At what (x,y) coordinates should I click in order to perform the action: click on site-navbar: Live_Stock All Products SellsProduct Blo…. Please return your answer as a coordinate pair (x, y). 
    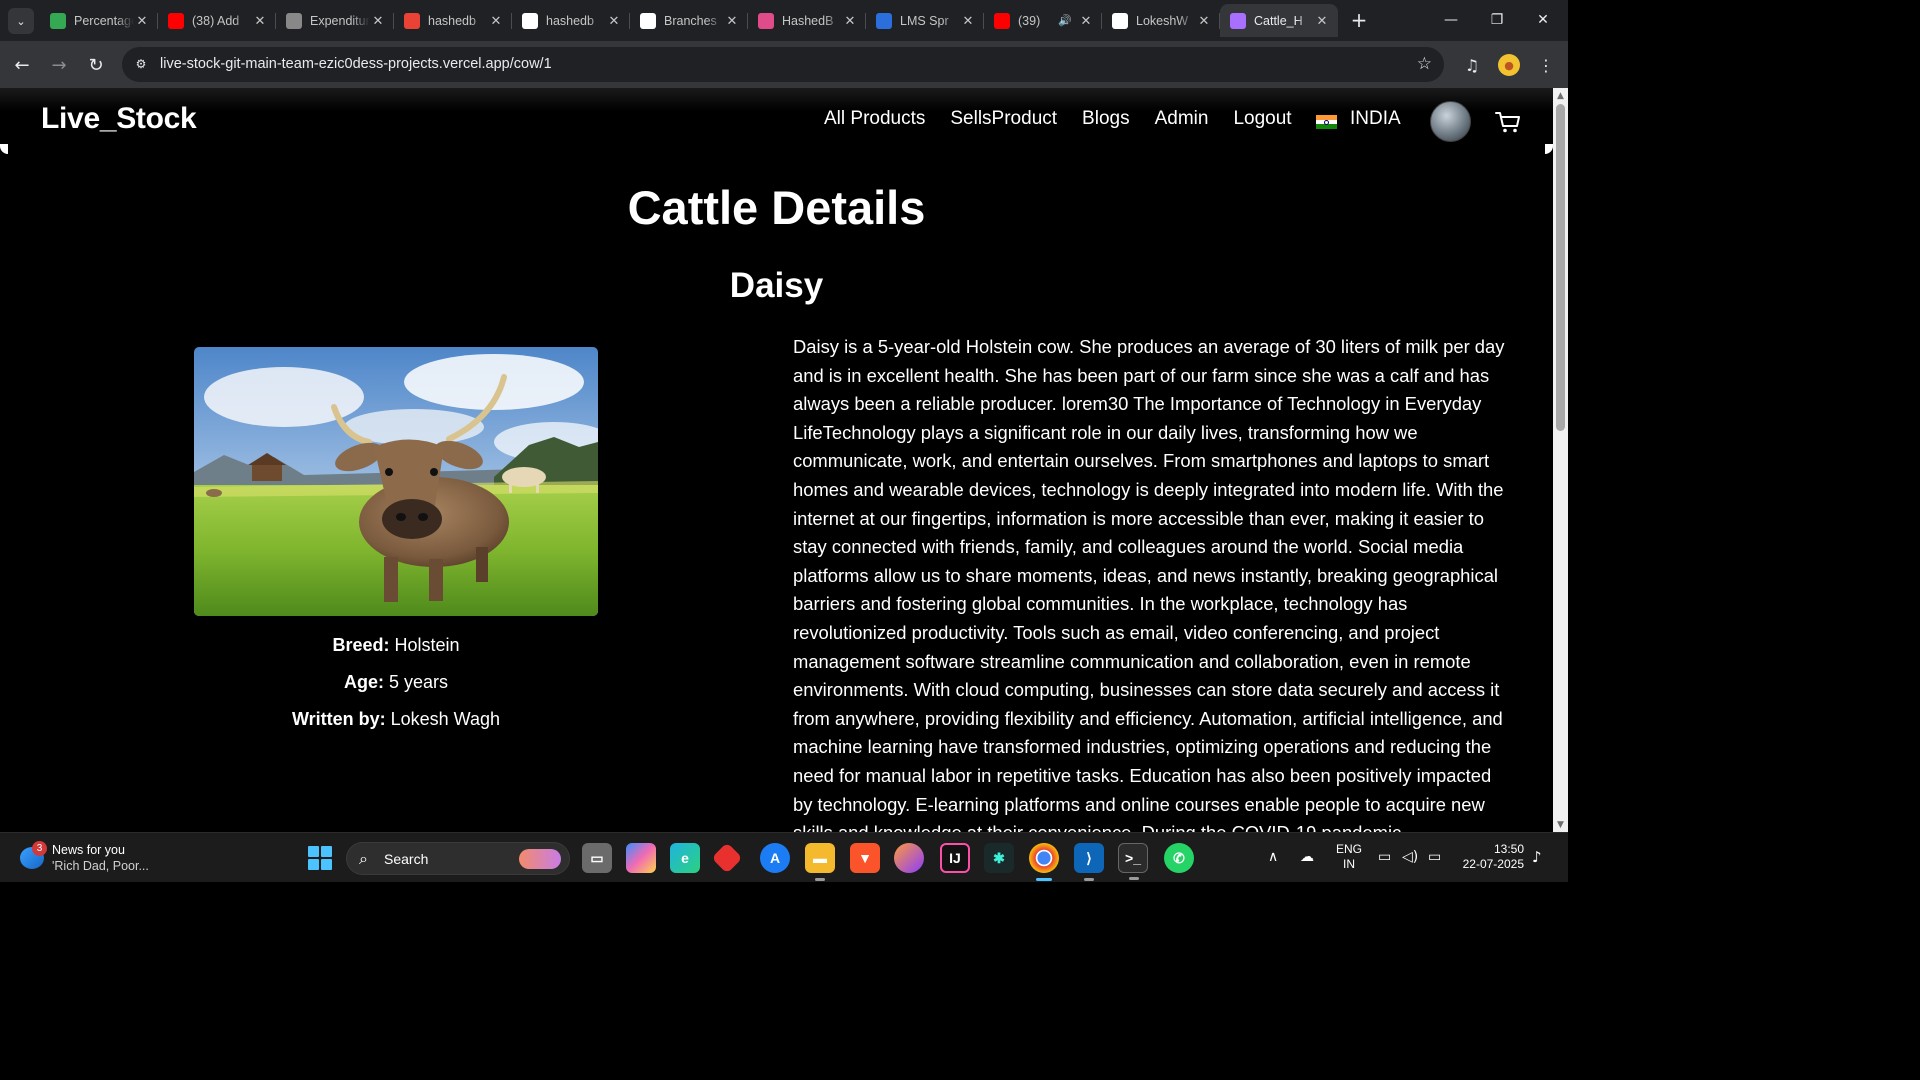
    Looking at the image, I should click on (776, 121).